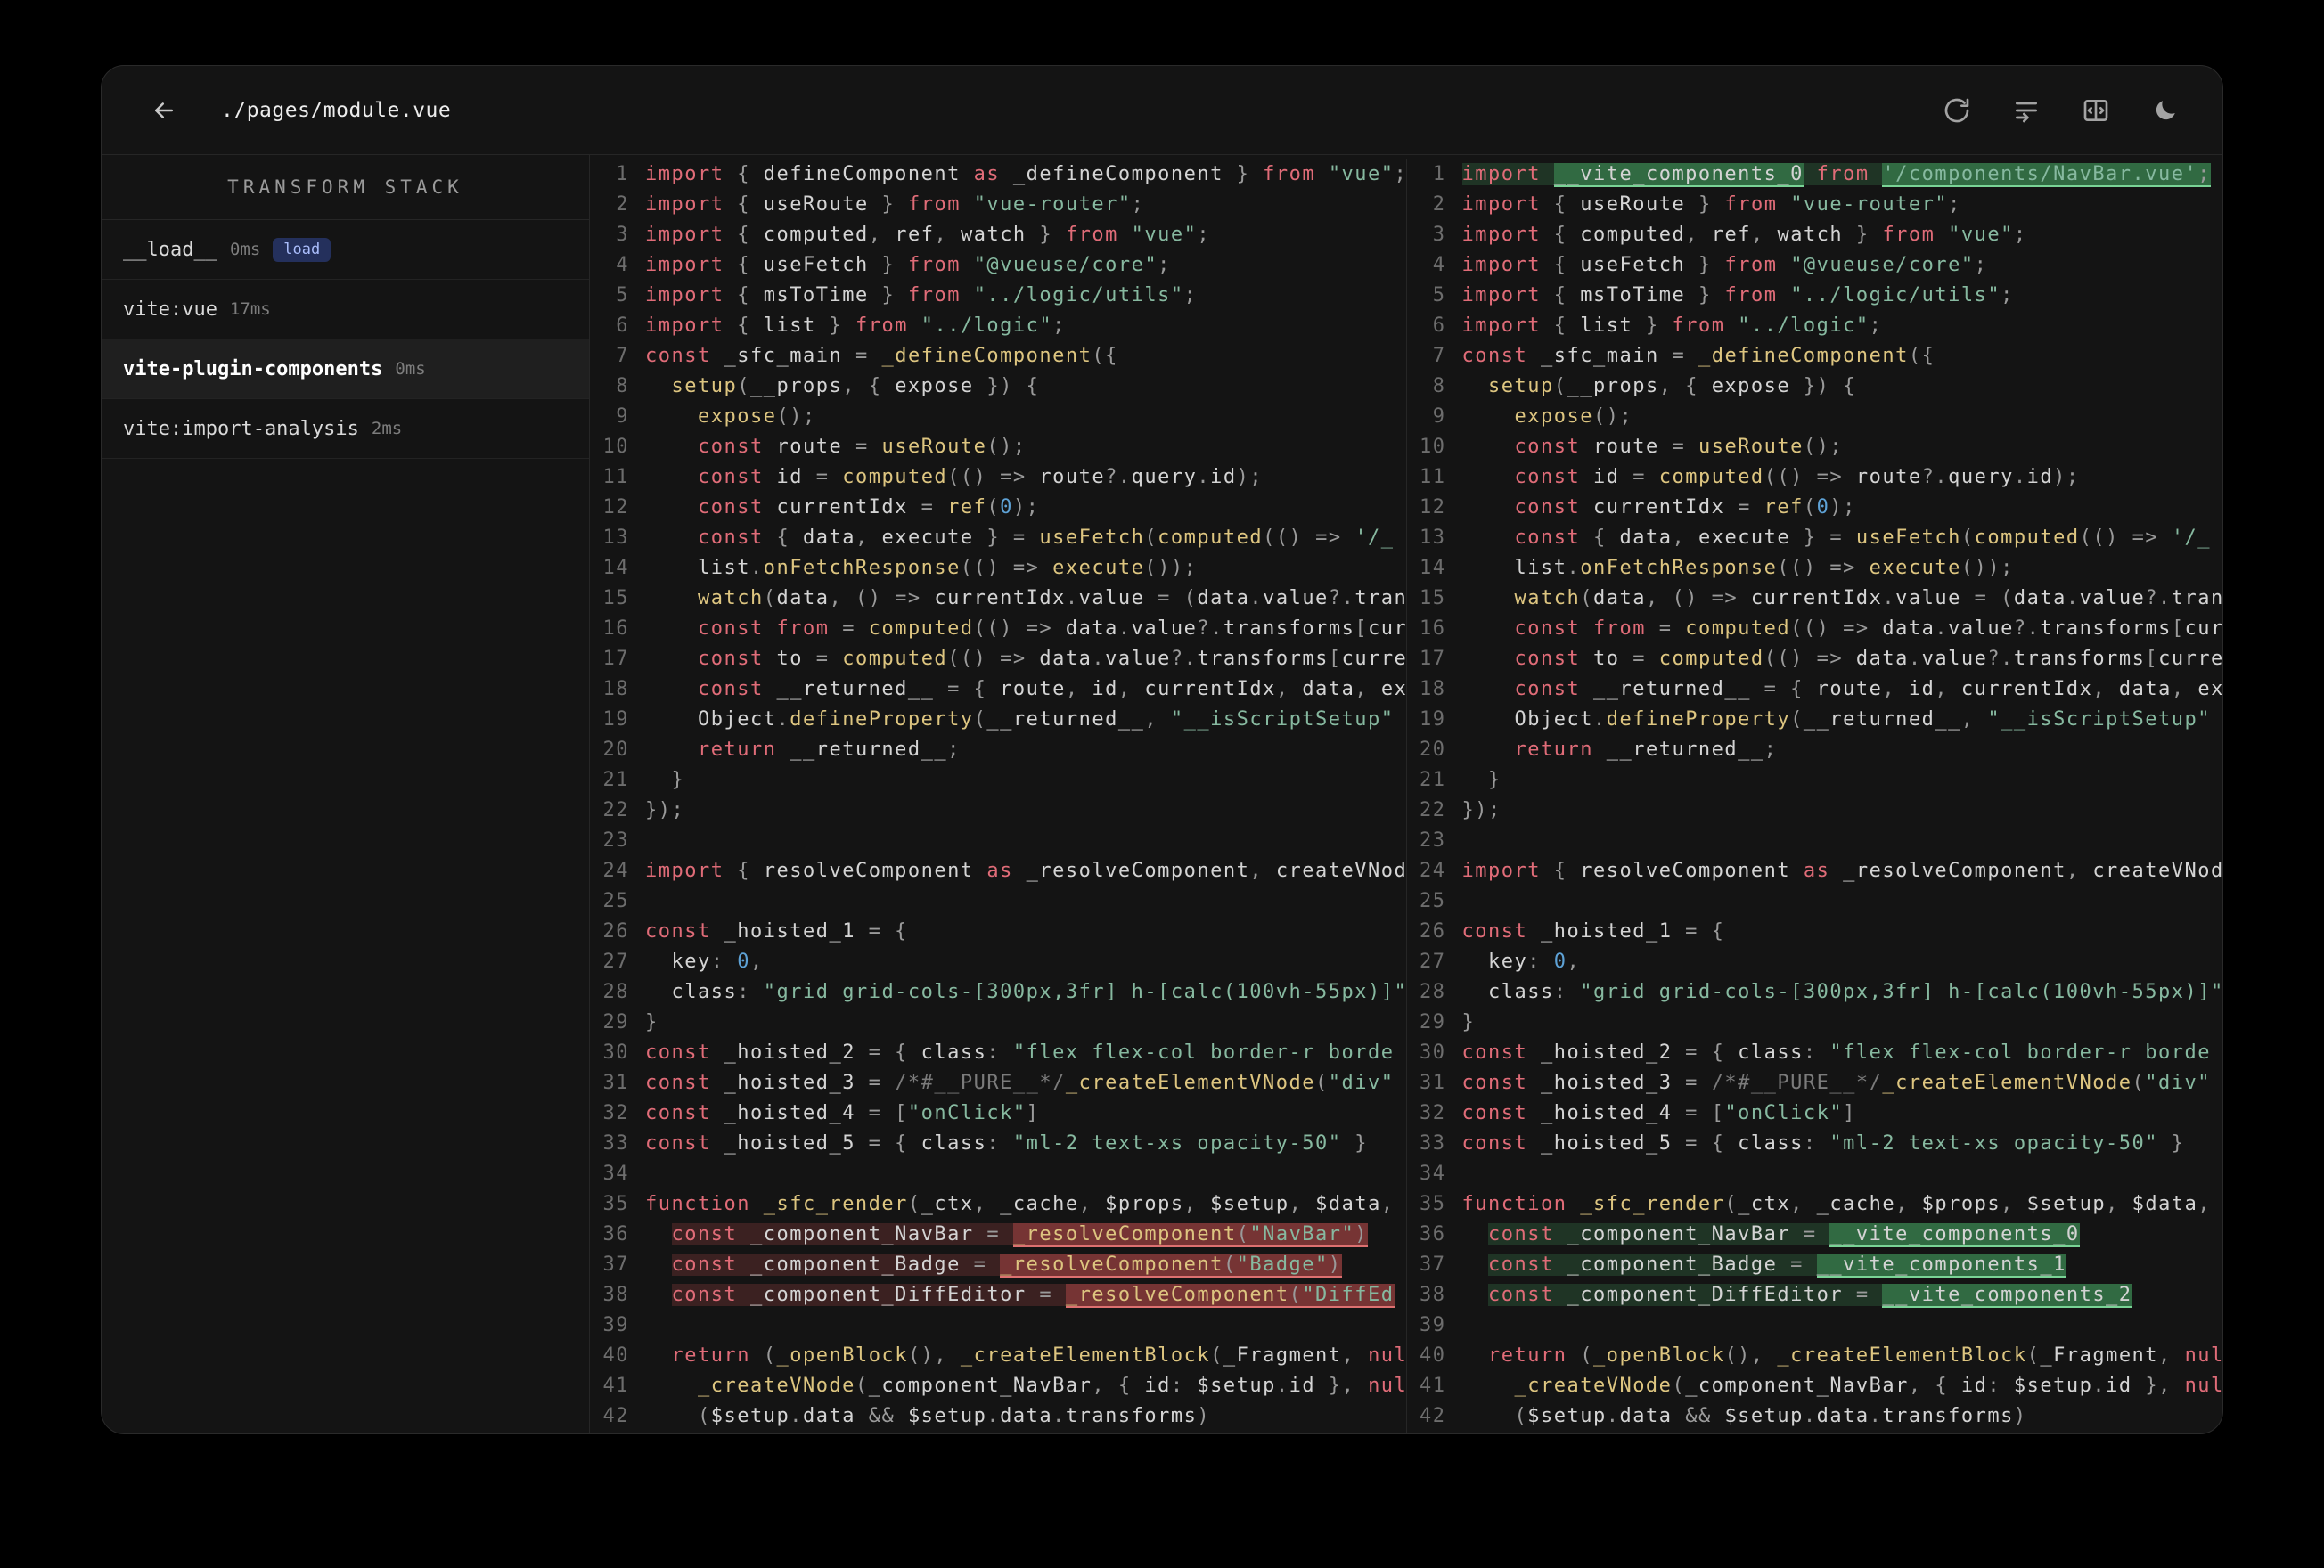  What do you see at coordinates (622, 325) in the screenshot?
I see `line-number: 6` at bounding box center [622, 325].